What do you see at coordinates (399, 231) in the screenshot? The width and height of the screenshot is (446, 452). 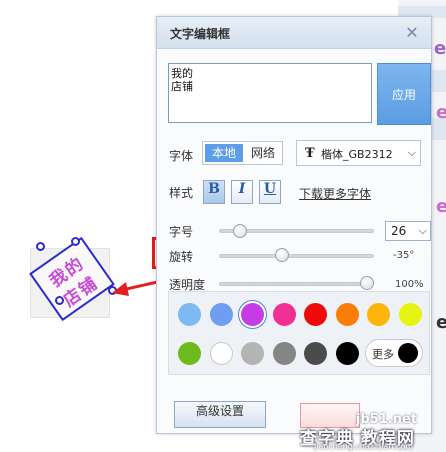 I see `font-size-value: 26` at bounding box center [399, 231].